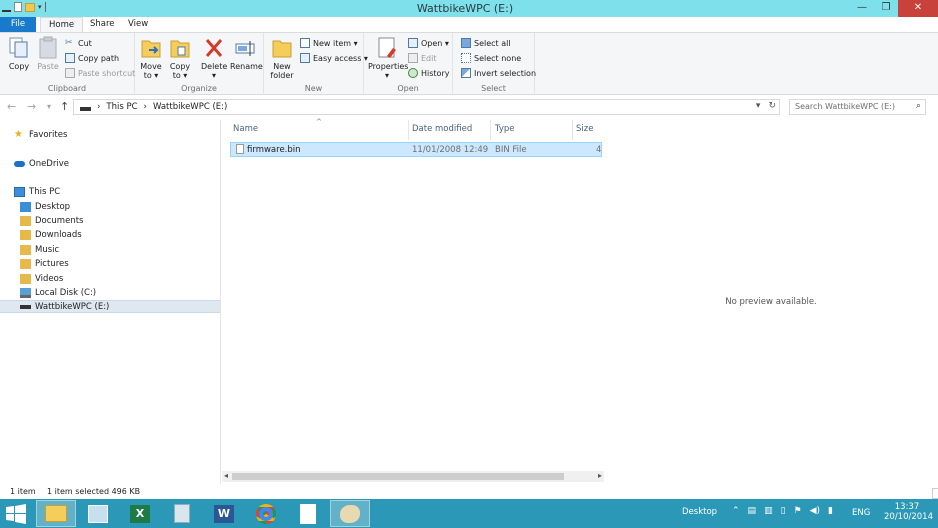 Image resolution: width=938 pixels, height=528 pixels. I want to click on nav-pictures: Pictures, so click(110, 263).